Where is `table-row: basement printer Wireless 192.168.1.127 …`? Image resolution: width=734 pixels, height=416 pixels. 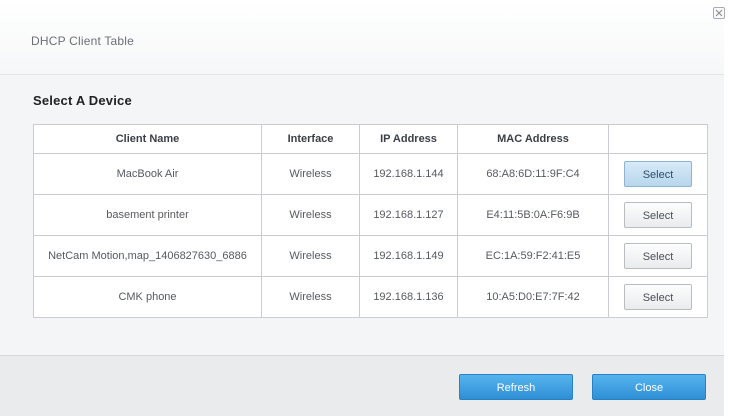
table-row: basement printer Wireless 192.168.1.127 … is located at coordinates (370, 215).